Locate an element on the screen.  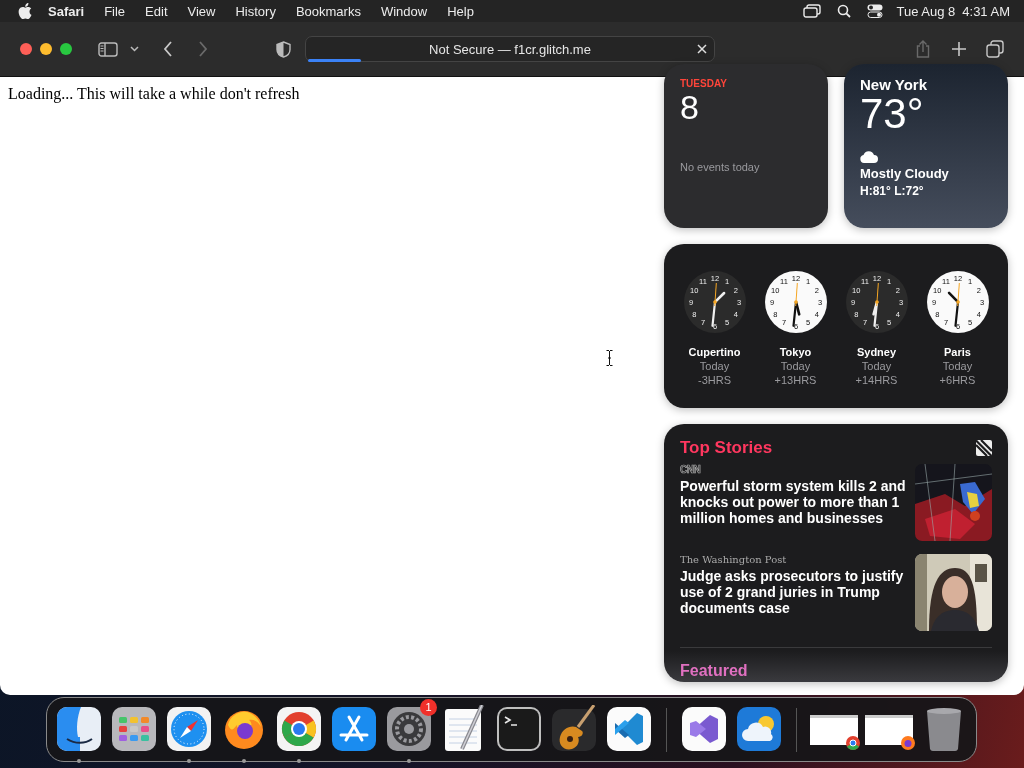
plus-icon is located at coordinates (959, 49).